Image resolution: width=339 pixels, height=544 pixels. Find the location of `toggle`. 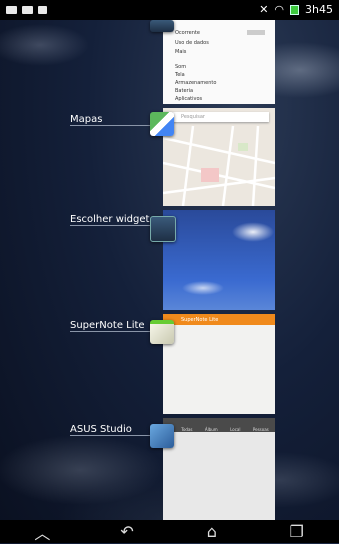

toggle is located at coordinates (256, 32).